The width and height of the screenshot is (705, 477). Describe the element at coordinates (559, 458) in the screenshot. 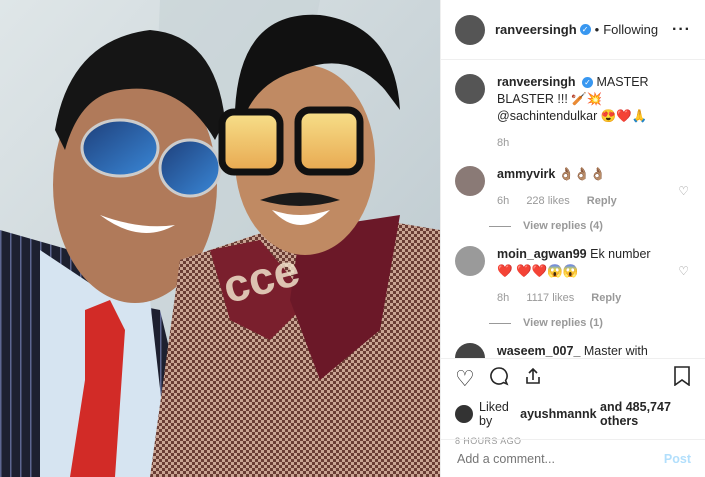

I see `comment-input` at that location.